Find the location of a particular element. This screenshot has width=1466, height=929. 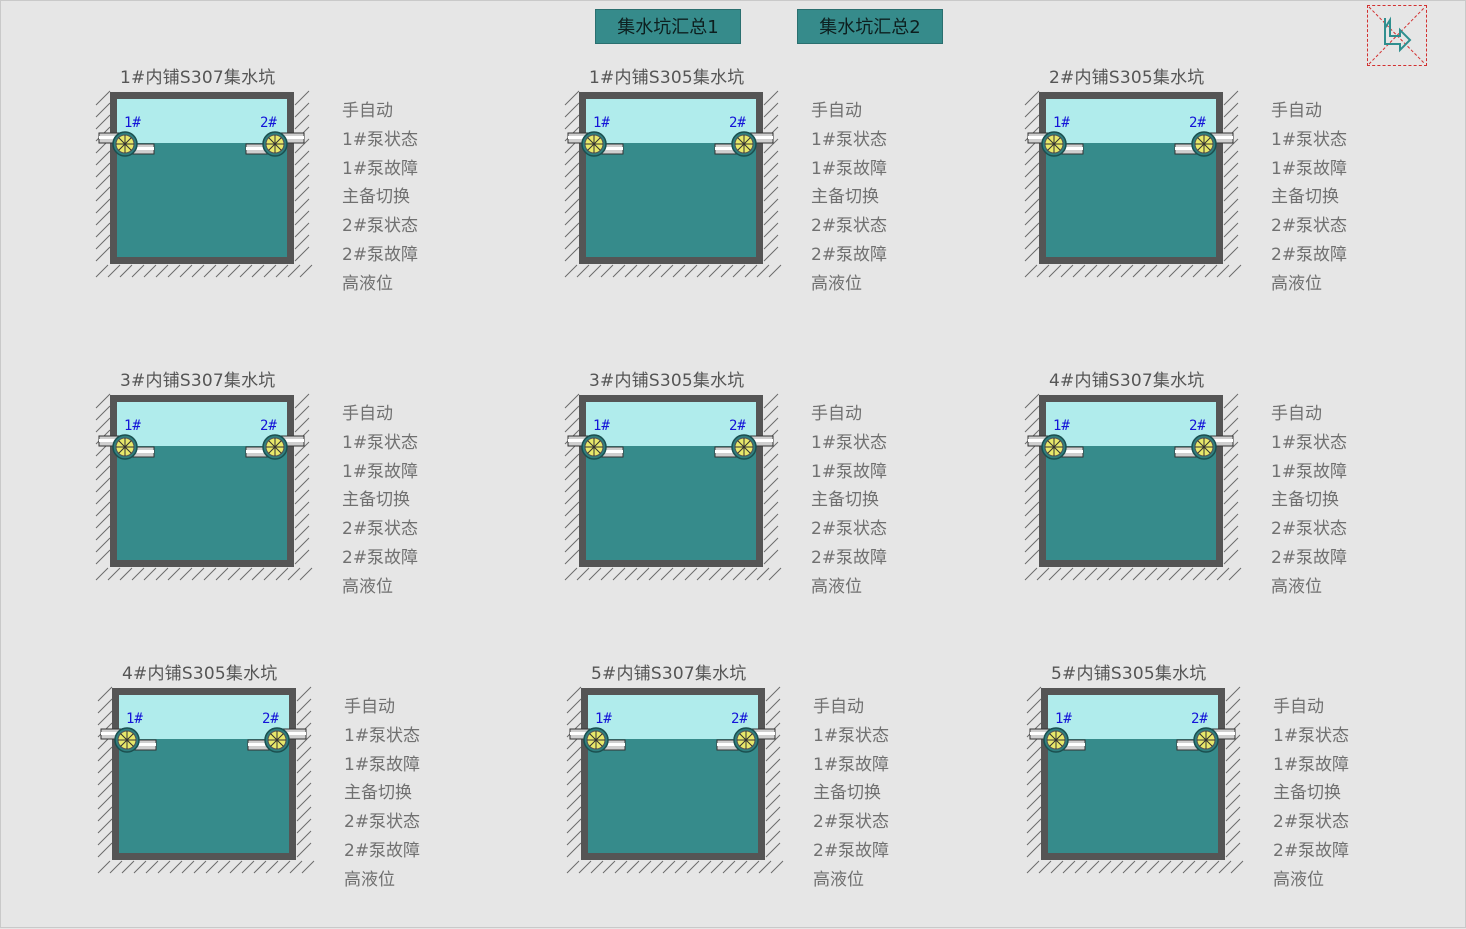

pit-title: 5#内铺S307集水坑 is located at coordinates (669, 674).